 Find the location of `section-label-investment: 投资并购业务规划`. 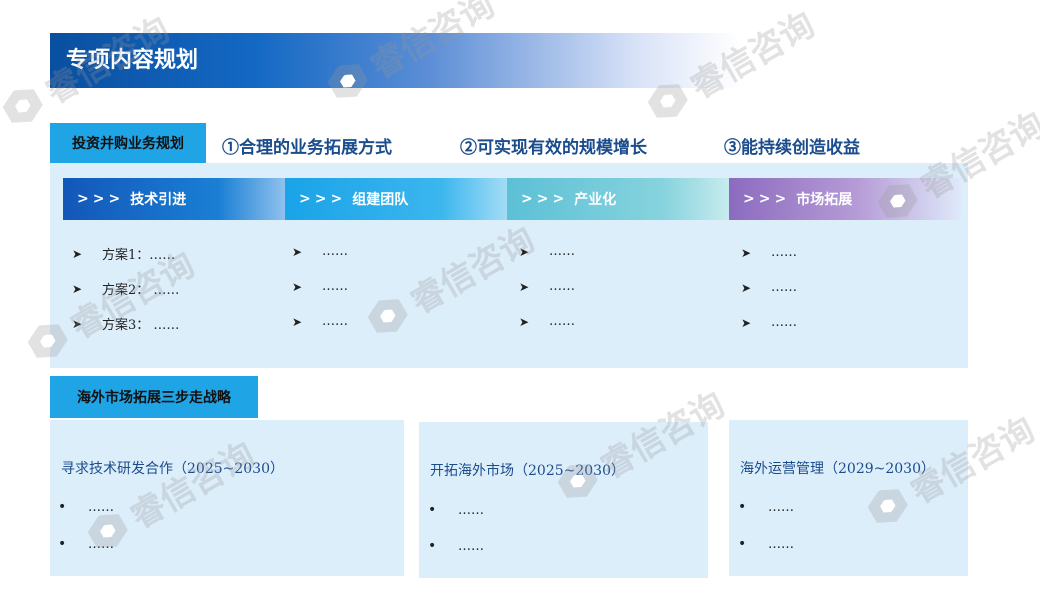

section-label-investment: 投资并购业务规划 is located at coordinates (128, 143).